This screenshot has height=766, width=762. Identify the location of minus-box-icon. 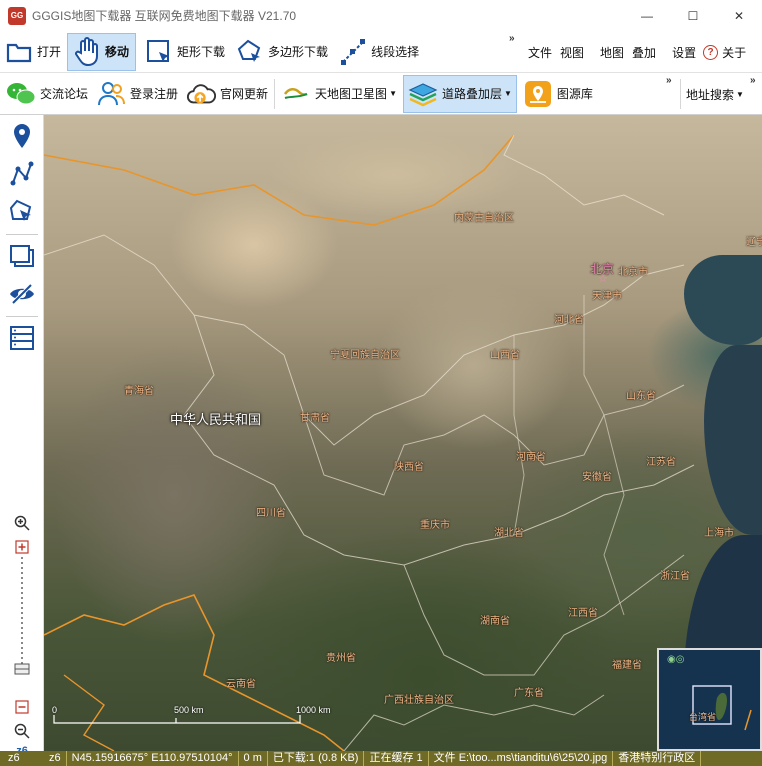
(22, 707).